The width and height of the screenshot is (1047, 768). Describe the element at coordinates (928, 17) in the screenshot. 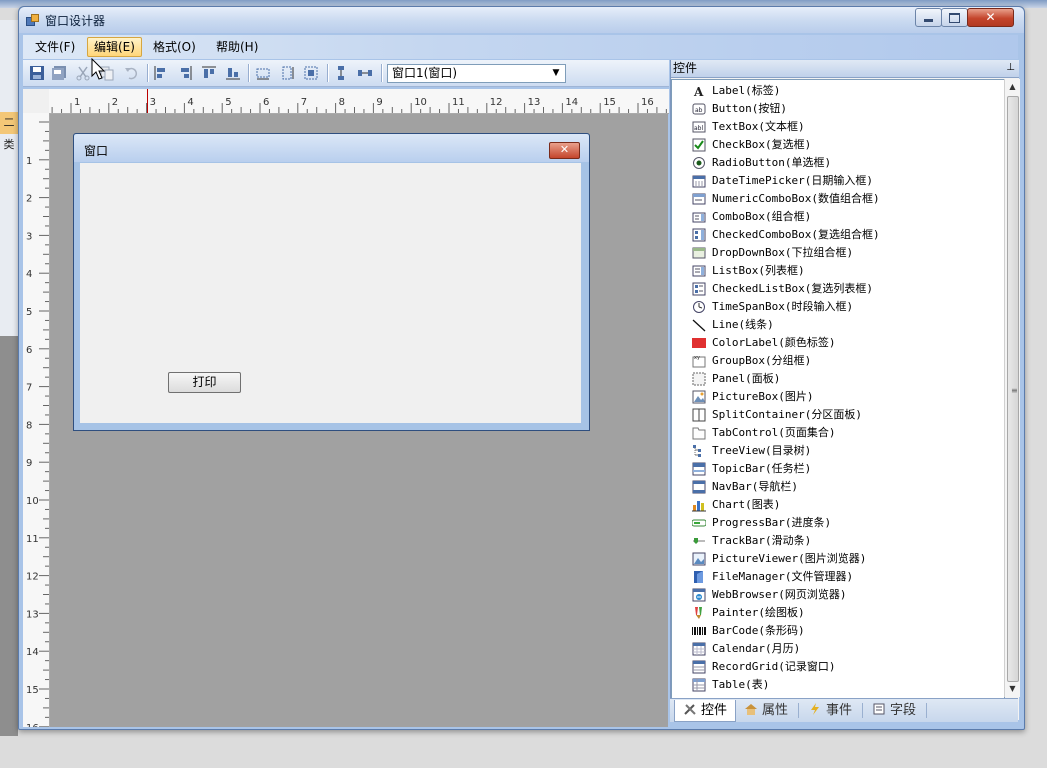

I see `minimize-button` at that location.